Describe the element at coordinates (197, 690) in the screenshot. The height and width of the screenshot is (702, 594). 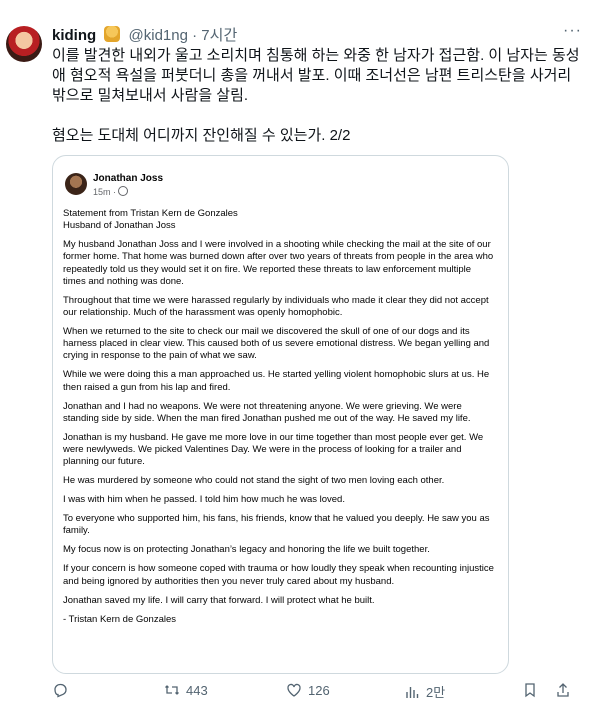
I see `retweet-count: 443` at that location.